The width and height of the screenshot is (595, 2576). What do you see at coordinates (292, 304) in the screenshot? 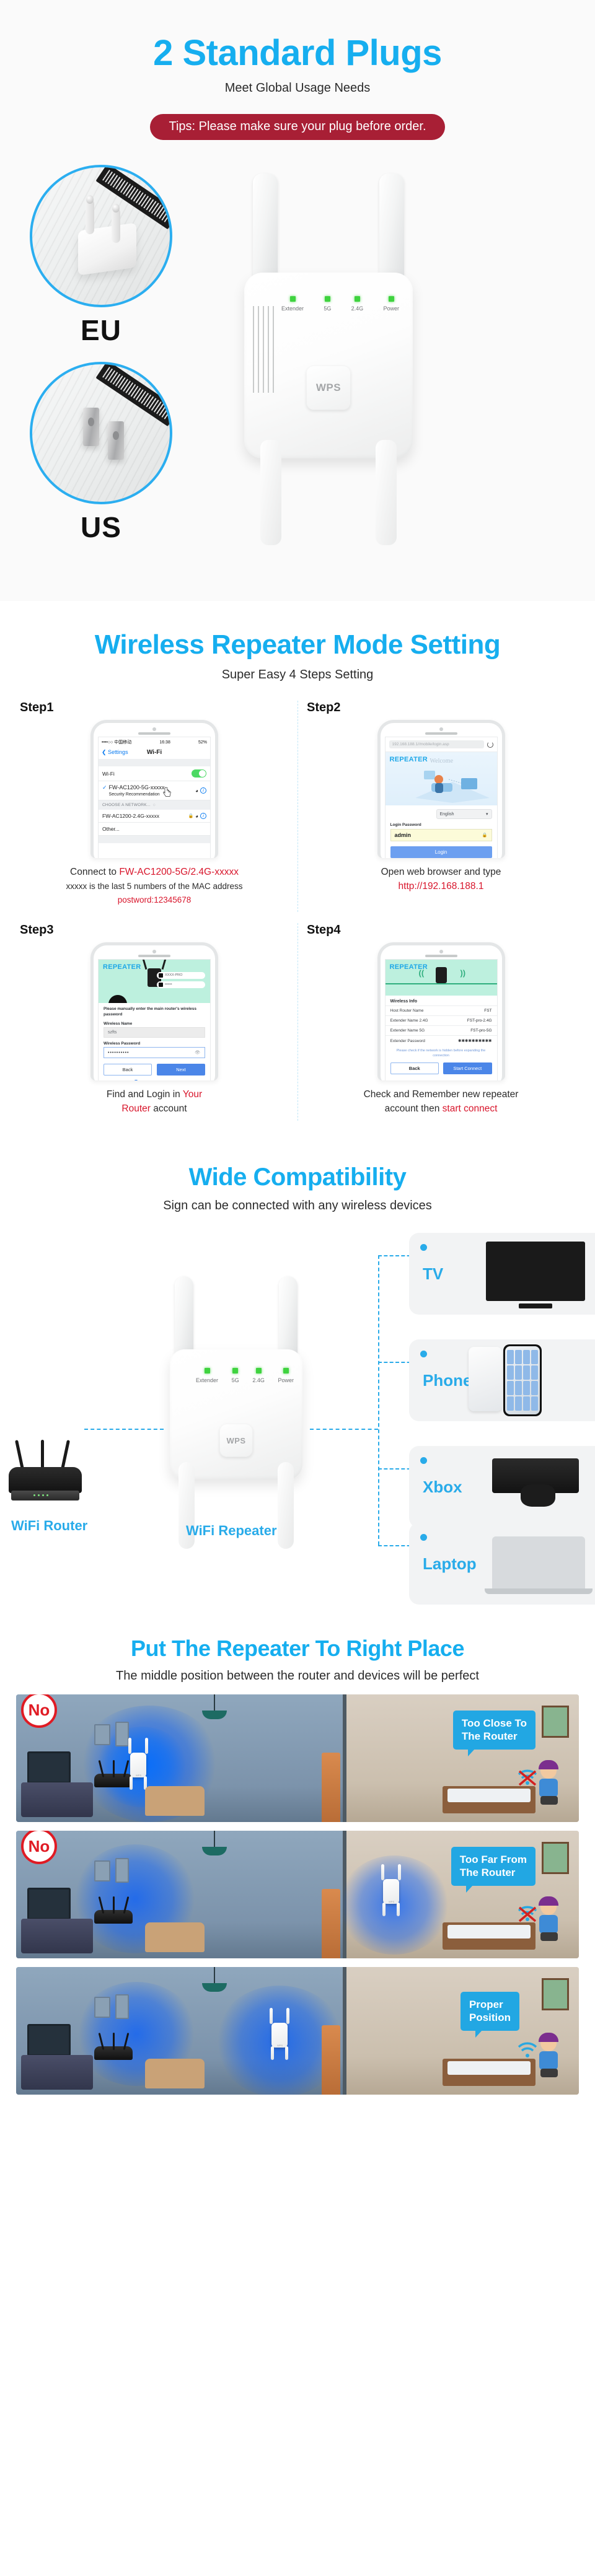
I see `led-extender: Extender` at bounding box center [292, 304].